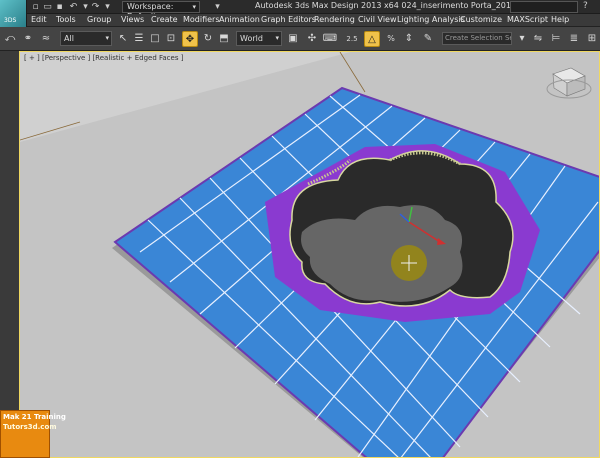  What do you see at coordinates (527, 19) in the screenshot?
I see `menu-maxscript: MAXScript` at bounding box center [527, 19].